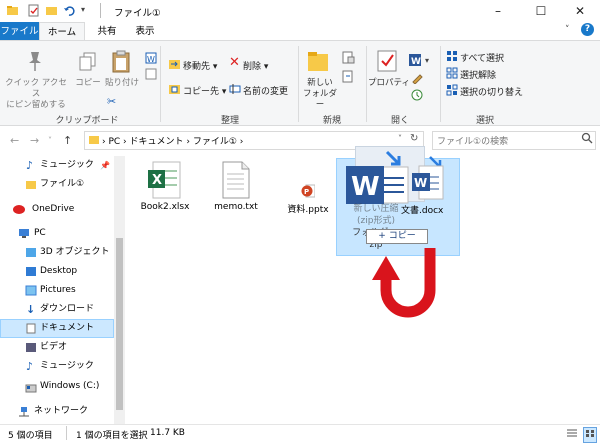 The image size is (600, 443). What do you see at coordinates (66, 433) in the screenshot?
I see `status-divider` at bounding box center [66, 433].